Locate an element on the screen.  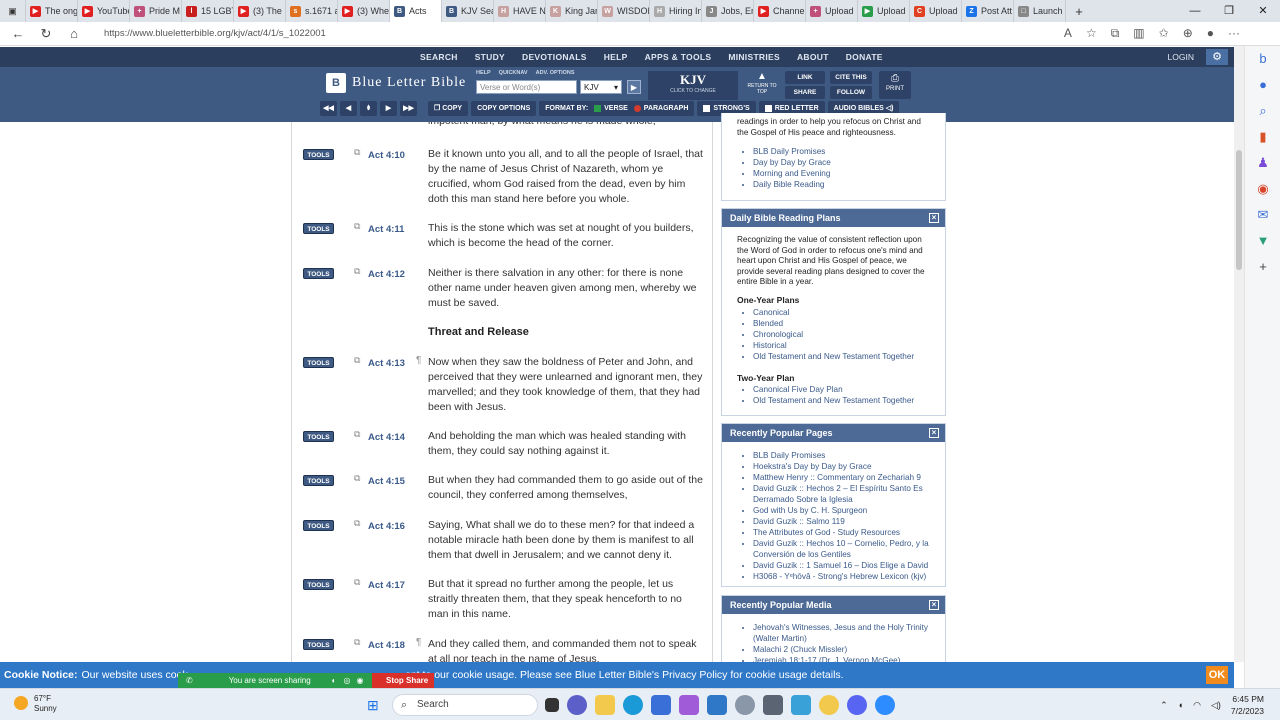
shield-icon: ◉ is located at coordinates (360, 680).